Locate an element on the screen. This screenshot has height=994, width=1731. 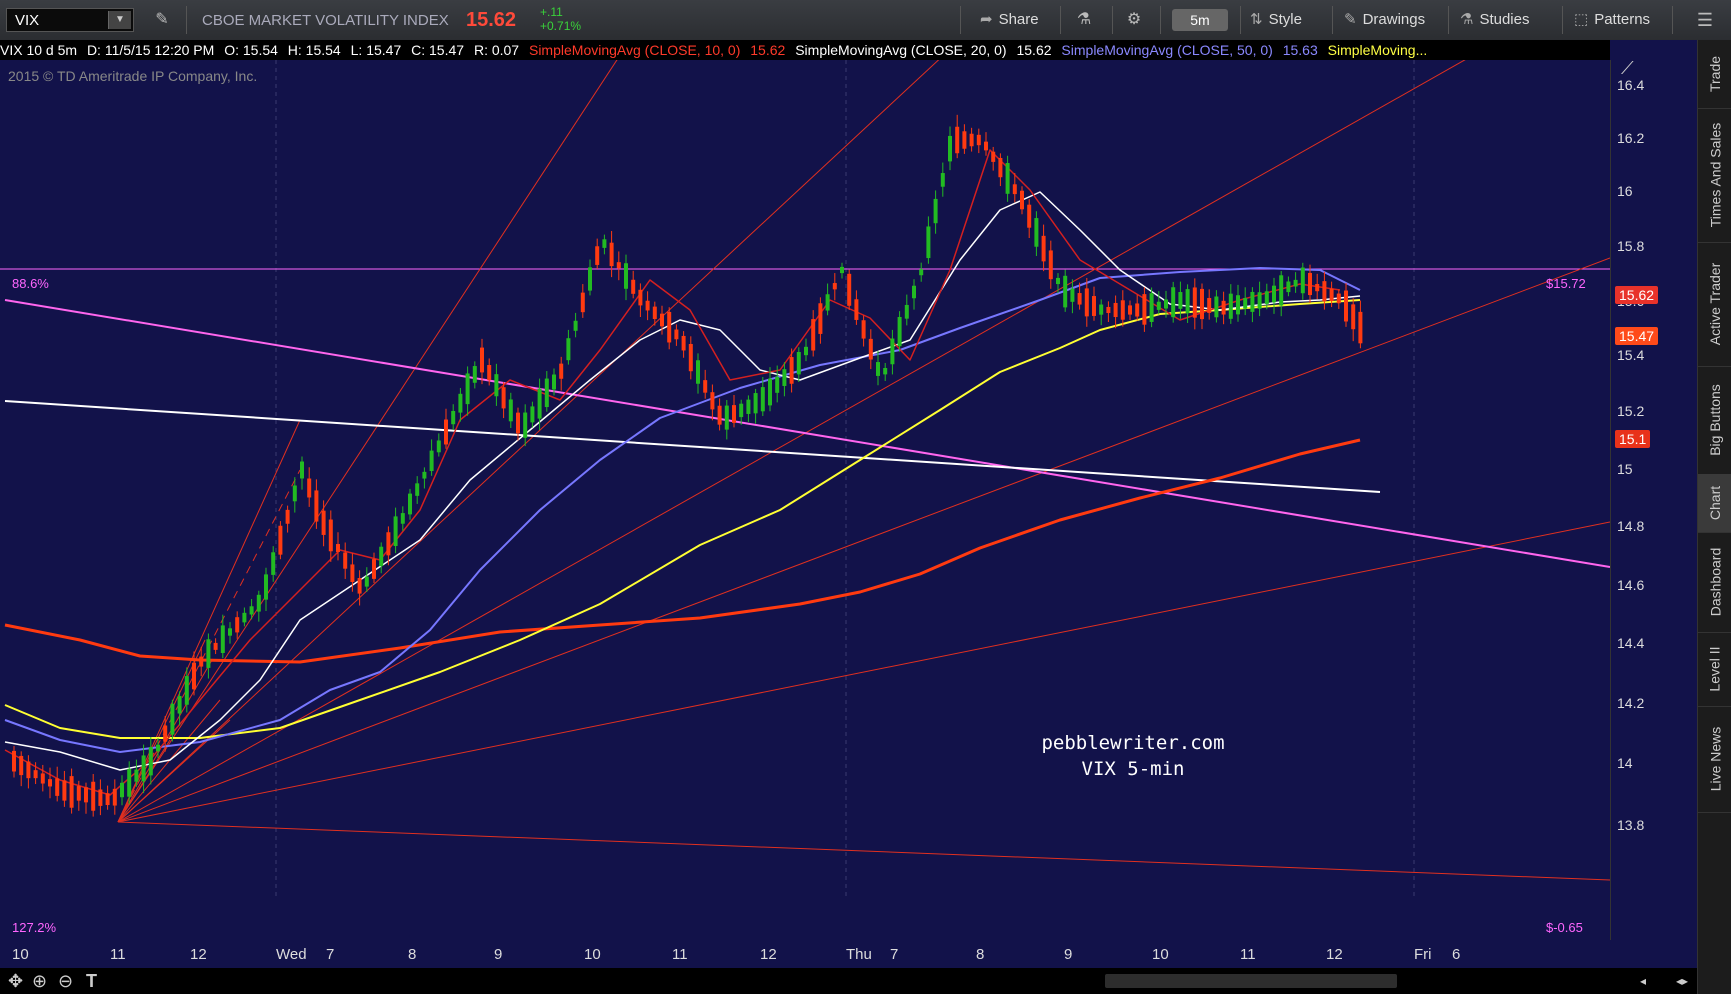
sidebar-tab-level-ii: Level II is located at coordinates (1714, 669).